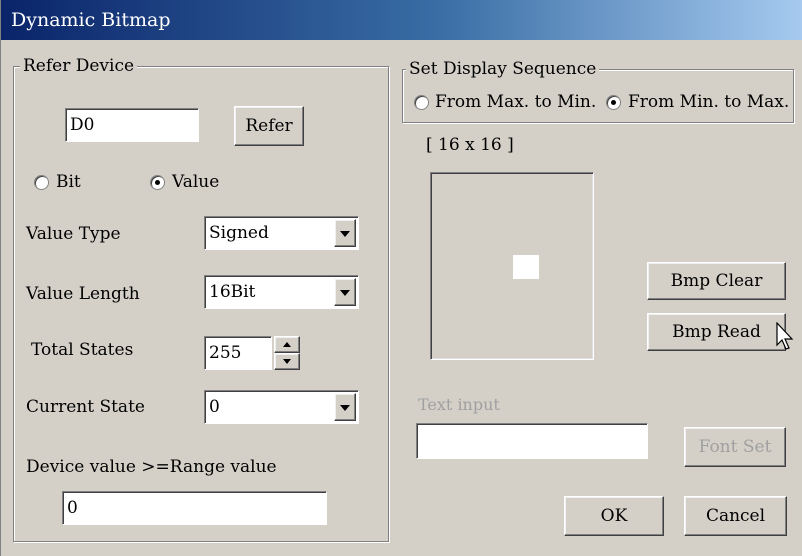 This screenshot has height=556, width=802. Describe the element at coordinates (72, 508) in the screenshot. I see `range-value-text: 0` at that location.